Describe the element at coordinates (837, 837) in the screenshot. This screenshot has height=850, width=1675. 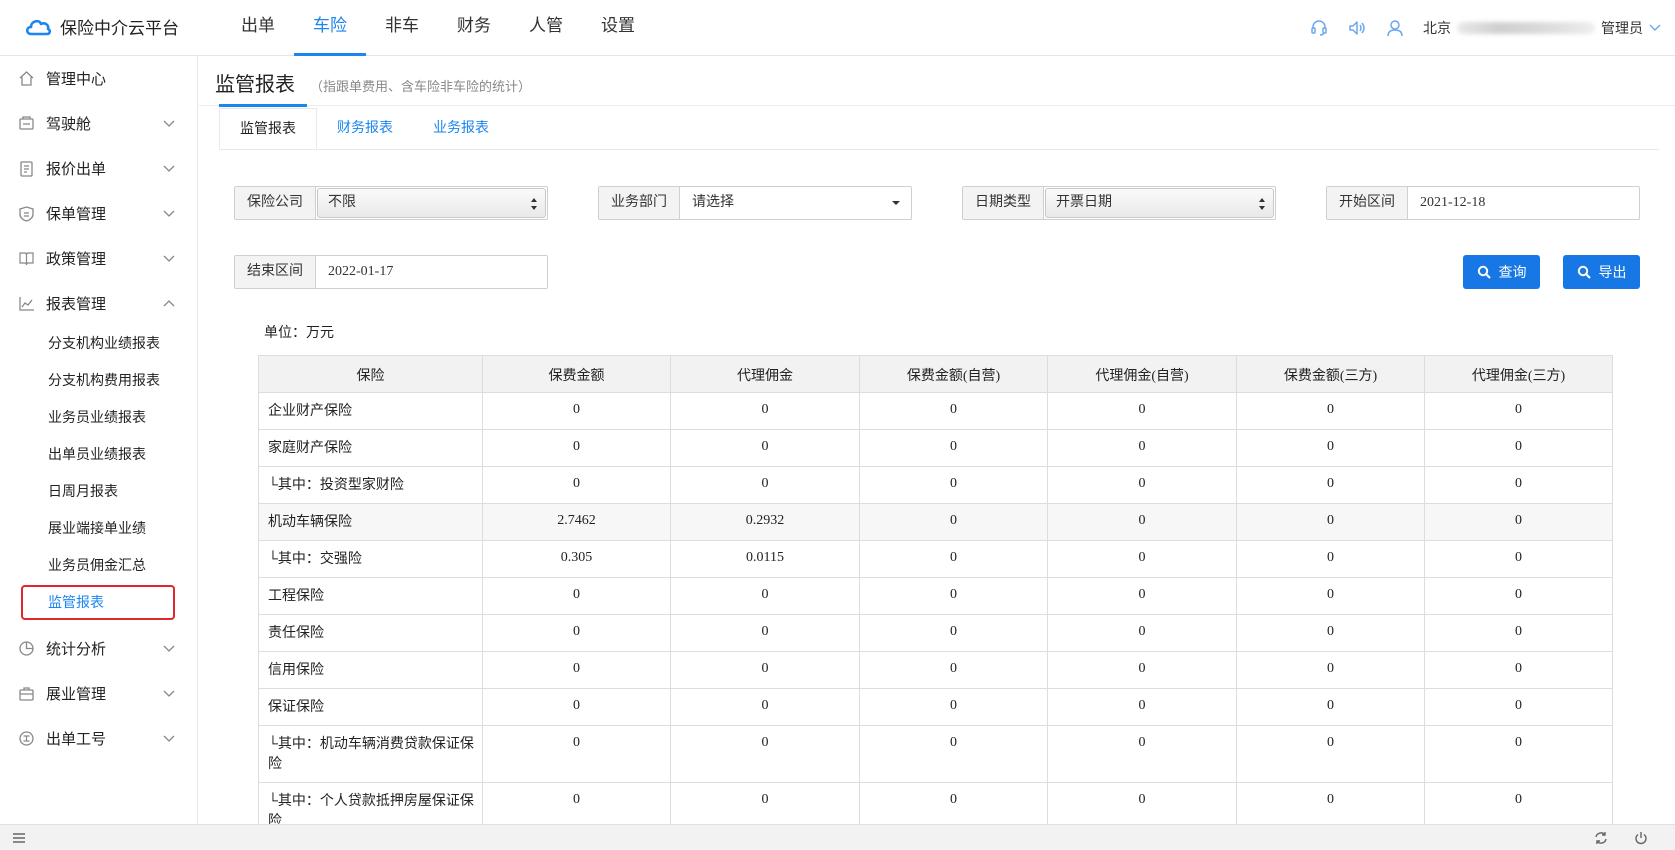
I see `bottom-bar` at that location.